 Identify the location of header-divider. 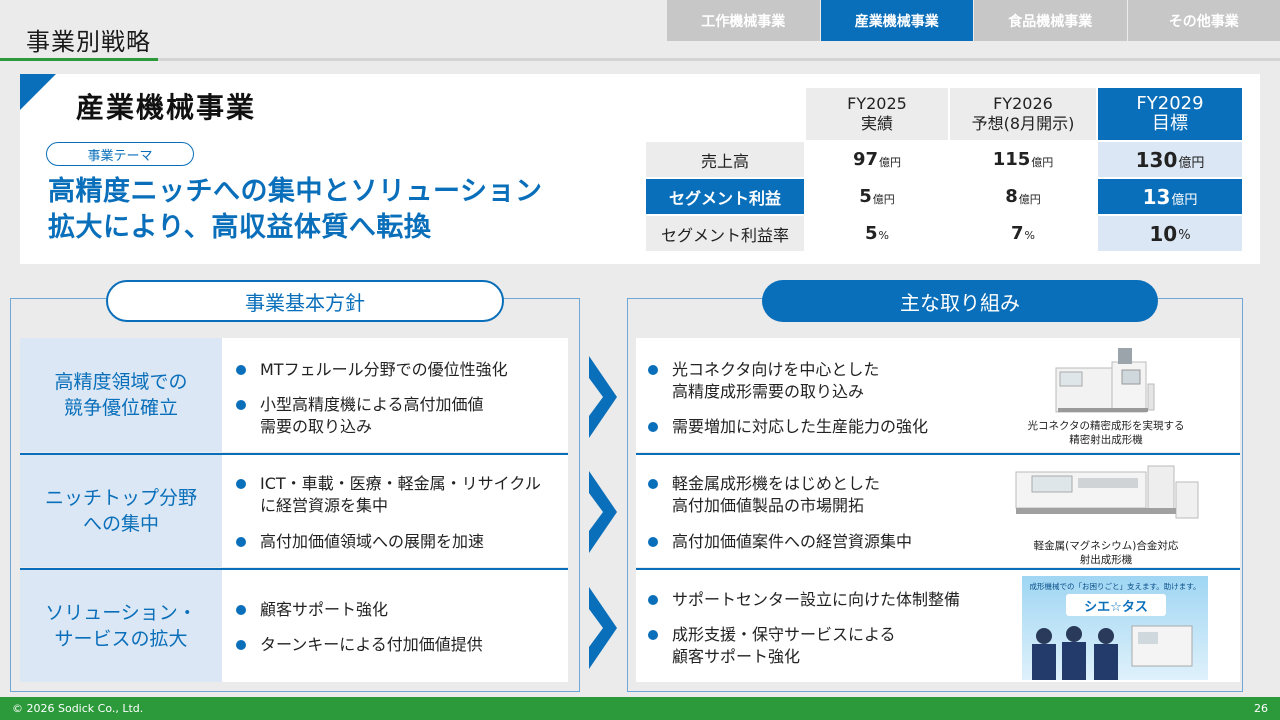
(640, 59).